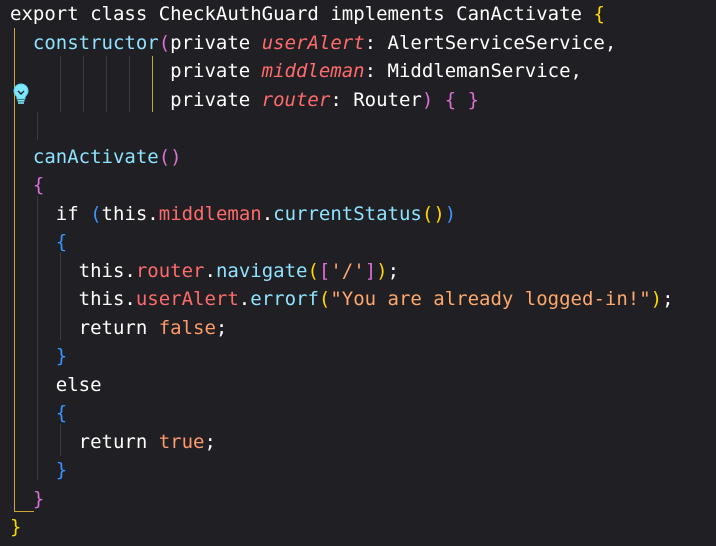  Describe the element at coordinates (181, 441) in the screenshot. I see `code-token: true` at that location.